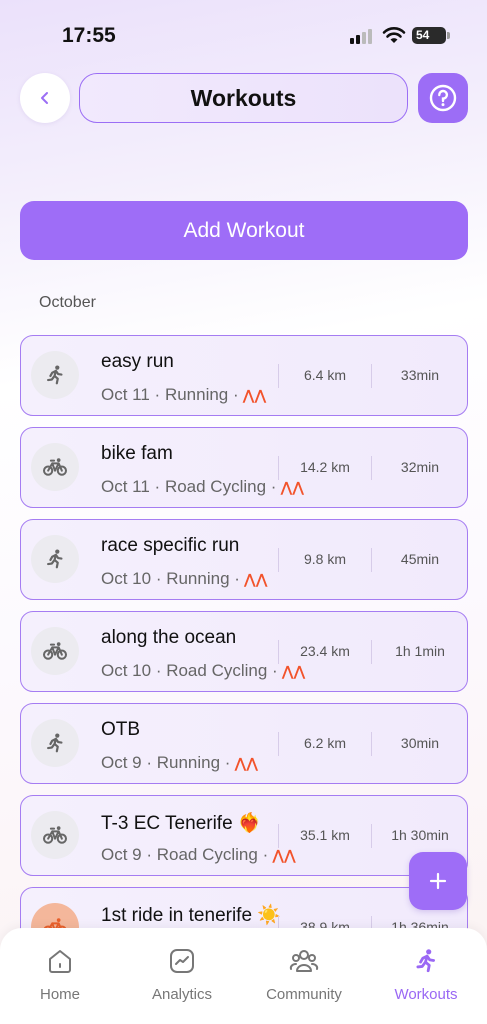  I want to click on add-fab-button, so click(438, 881).